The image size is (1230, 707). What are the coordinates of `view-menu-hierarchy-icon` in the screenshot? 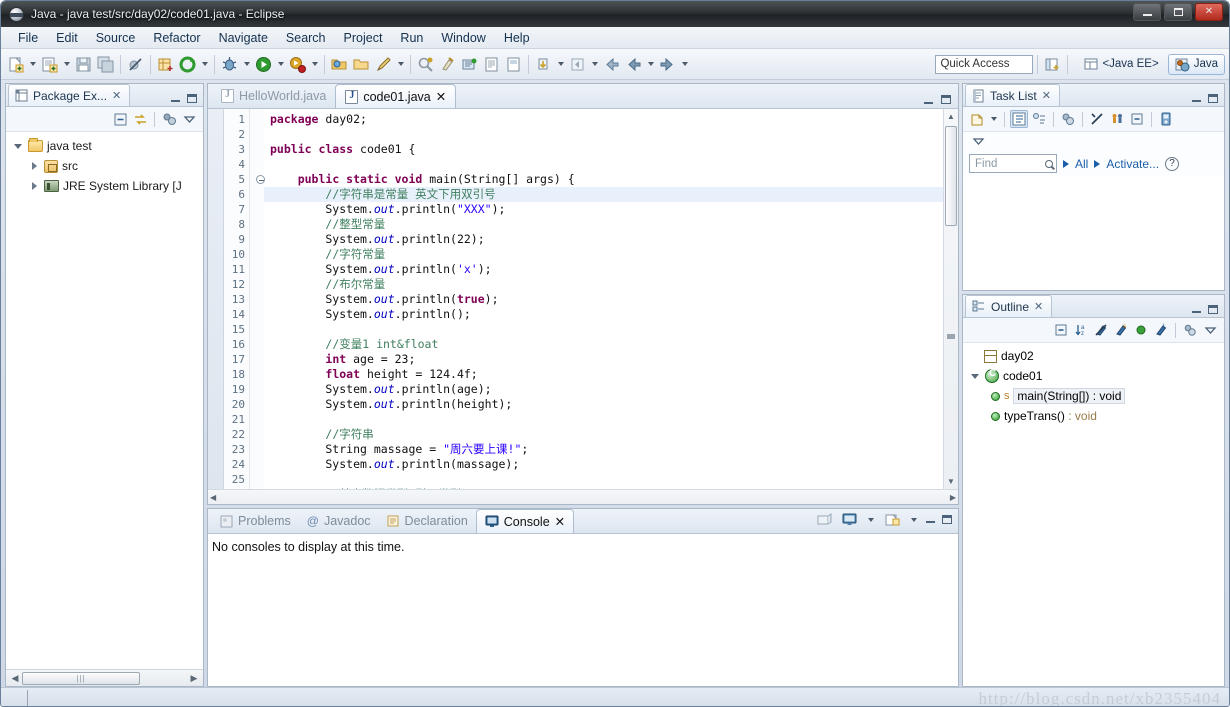 It's located at (169, 119).